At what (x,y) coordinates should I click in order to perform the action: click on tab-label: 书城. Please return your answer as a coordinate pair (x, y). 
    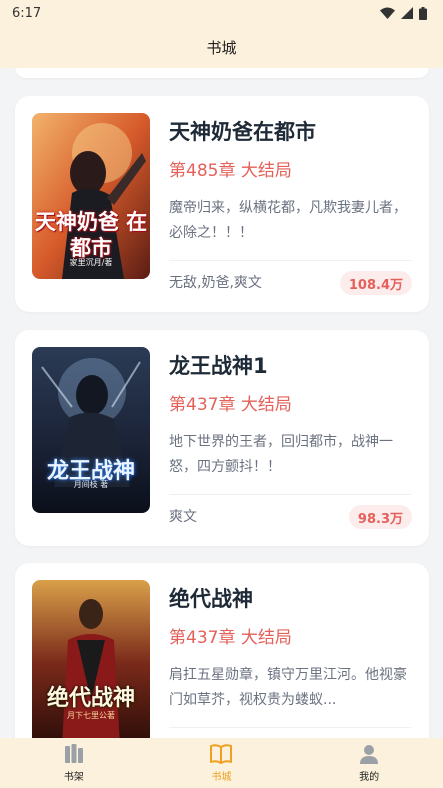
    Looking at the image, I should click on (221, 777).